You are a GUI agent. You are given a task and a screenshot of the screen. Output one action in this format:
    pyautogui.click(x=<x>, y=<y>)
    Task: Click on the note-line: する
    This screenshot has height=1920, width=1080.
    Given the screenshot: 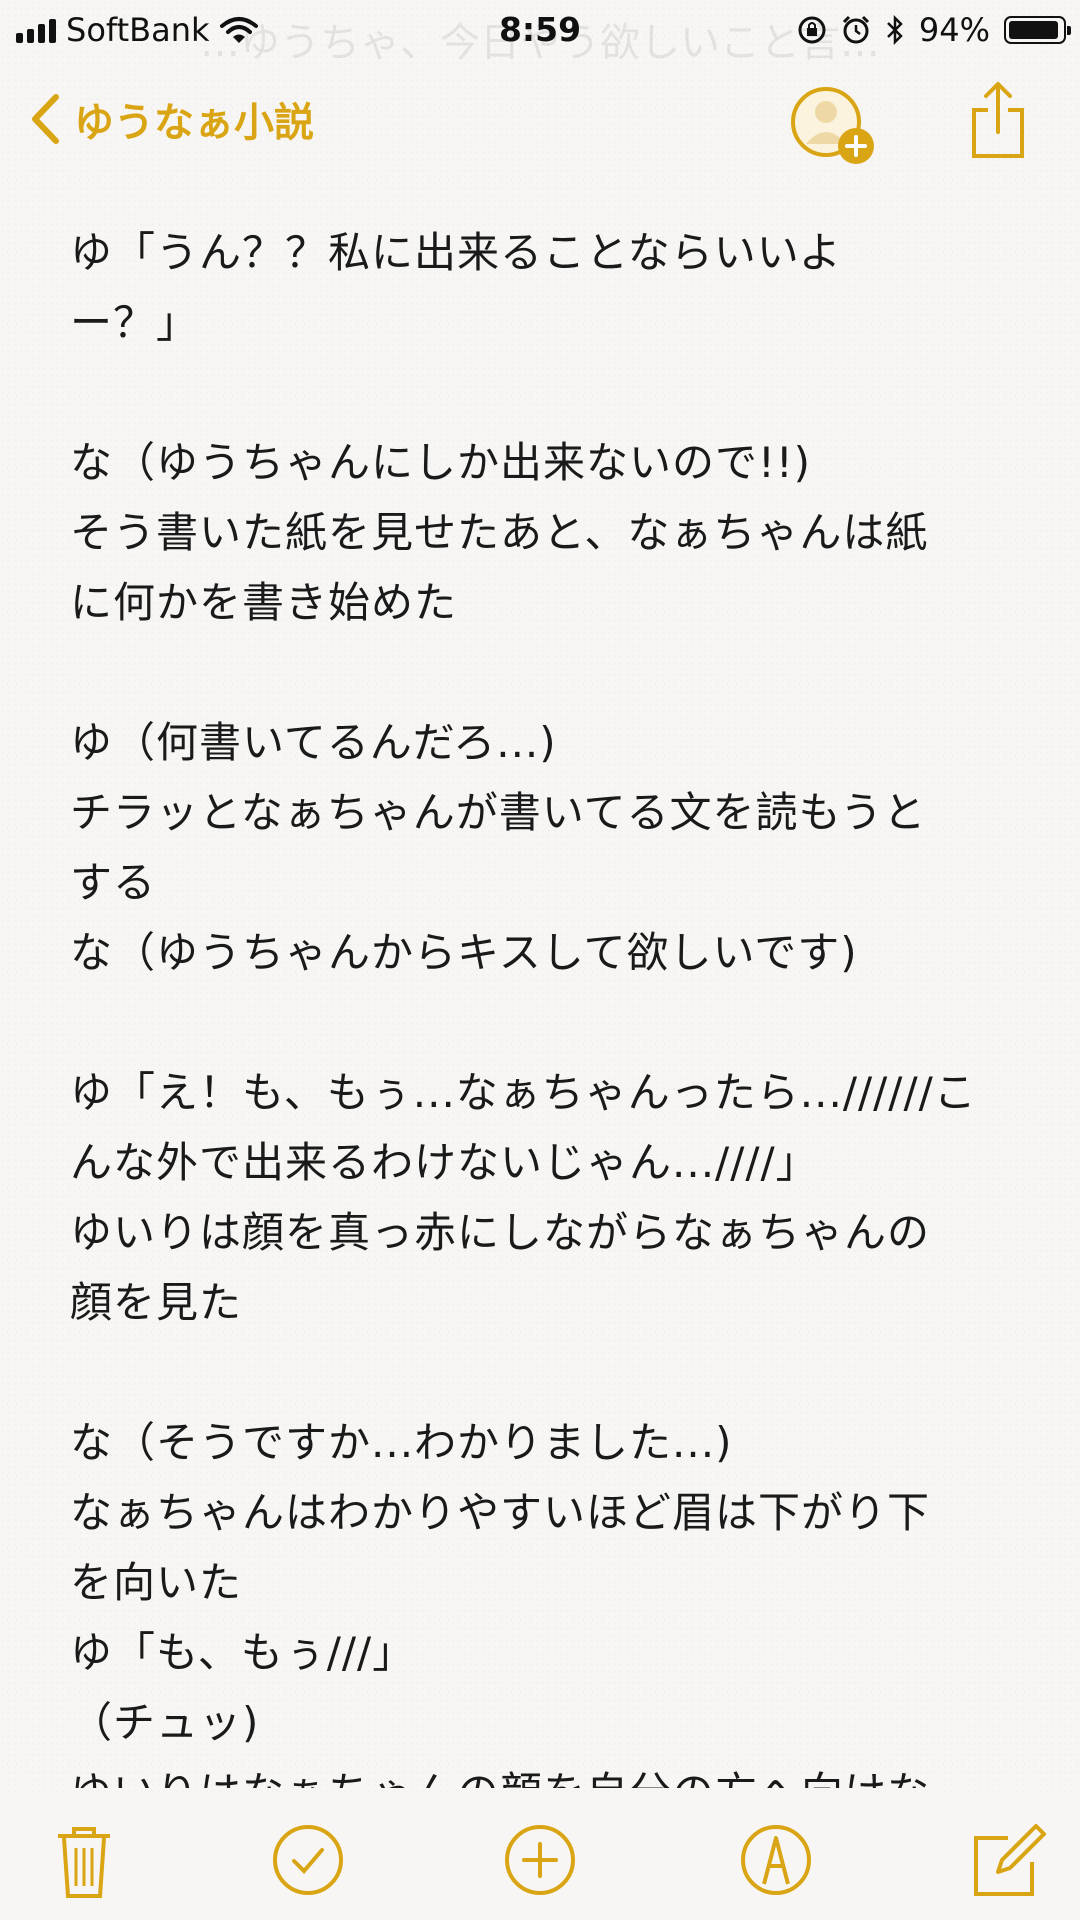 What is the action you would take?
    pyautogui.click(x=113, y=882)
    